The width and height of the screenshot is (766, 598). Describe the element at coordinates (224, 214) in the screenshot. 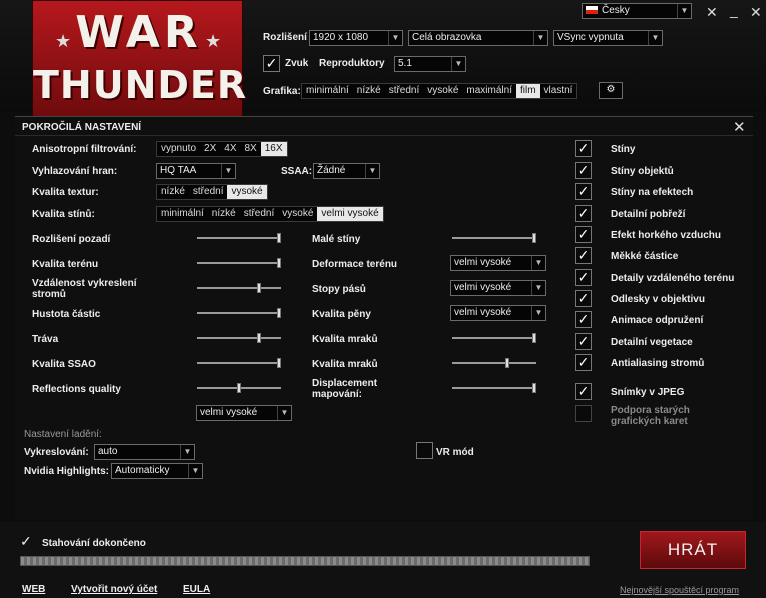

I see `shadow-option: nízké` at that location.